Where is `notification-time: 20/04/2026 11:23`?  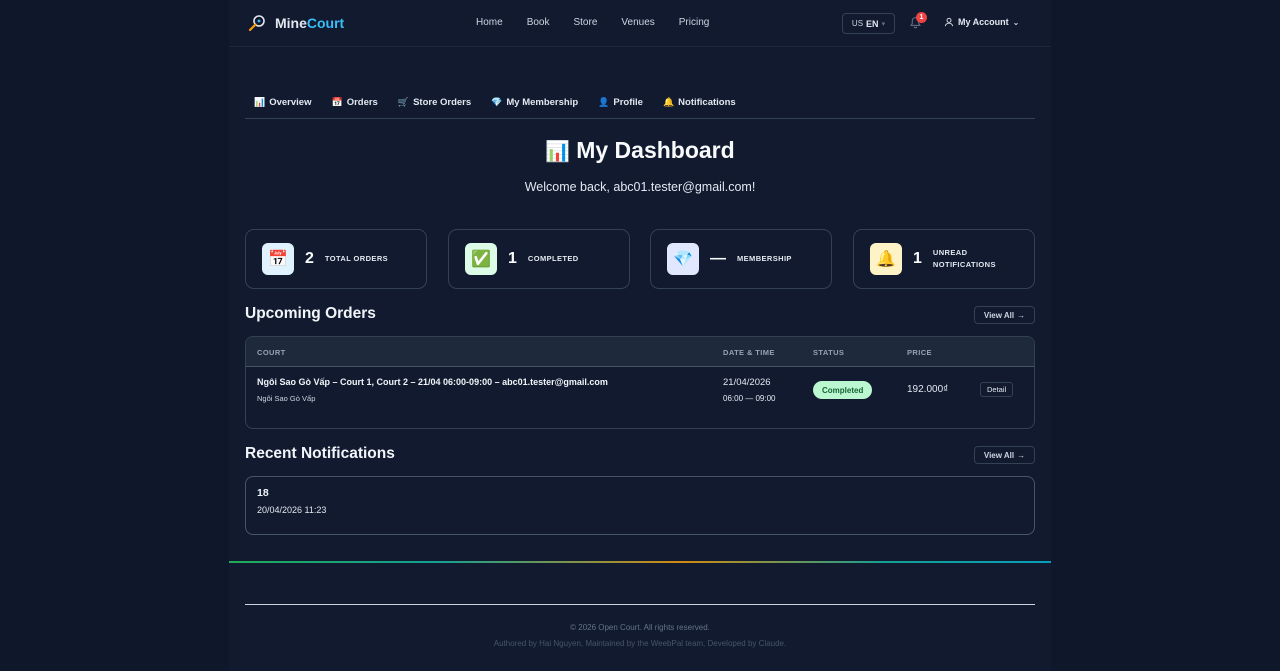
notification-time: 20/04/2026 11:23 is located at coordinates (292, 510).